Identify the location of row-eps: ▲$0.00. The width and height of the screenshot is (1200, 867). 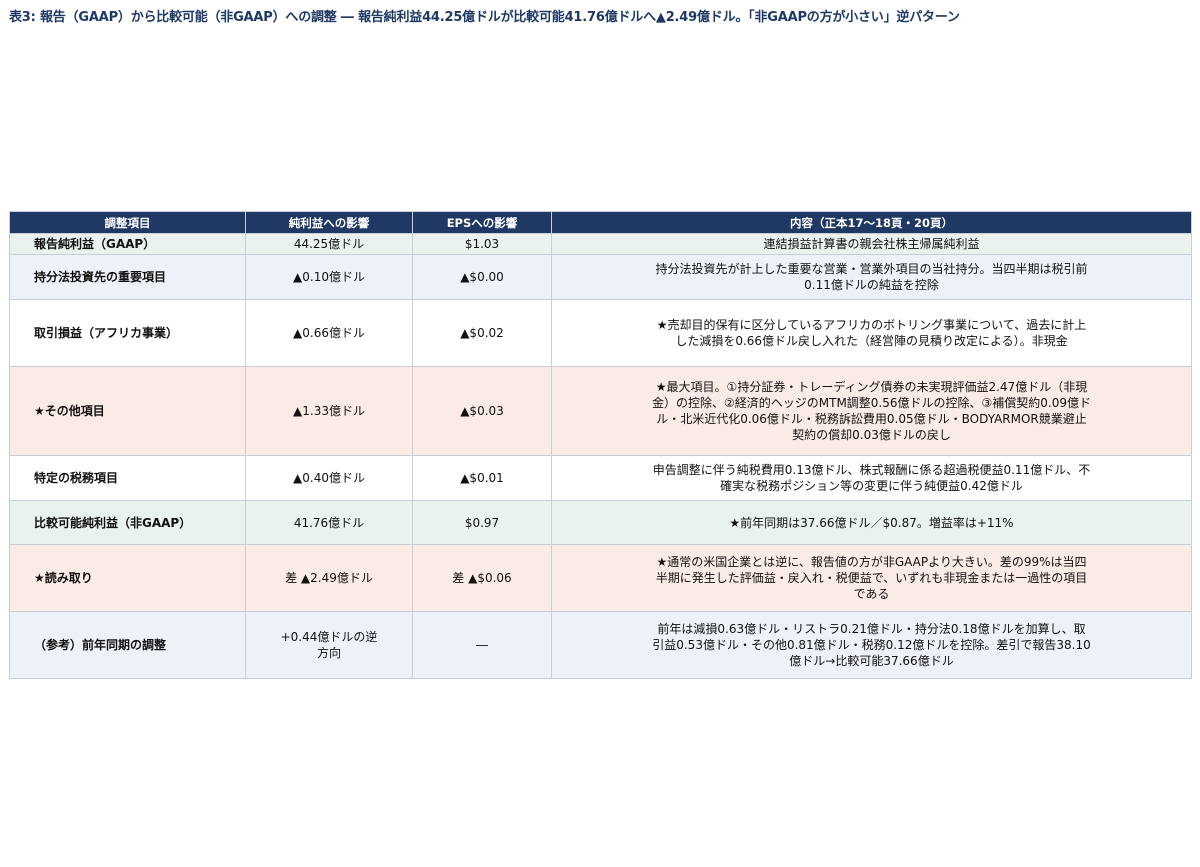
(482, 277).